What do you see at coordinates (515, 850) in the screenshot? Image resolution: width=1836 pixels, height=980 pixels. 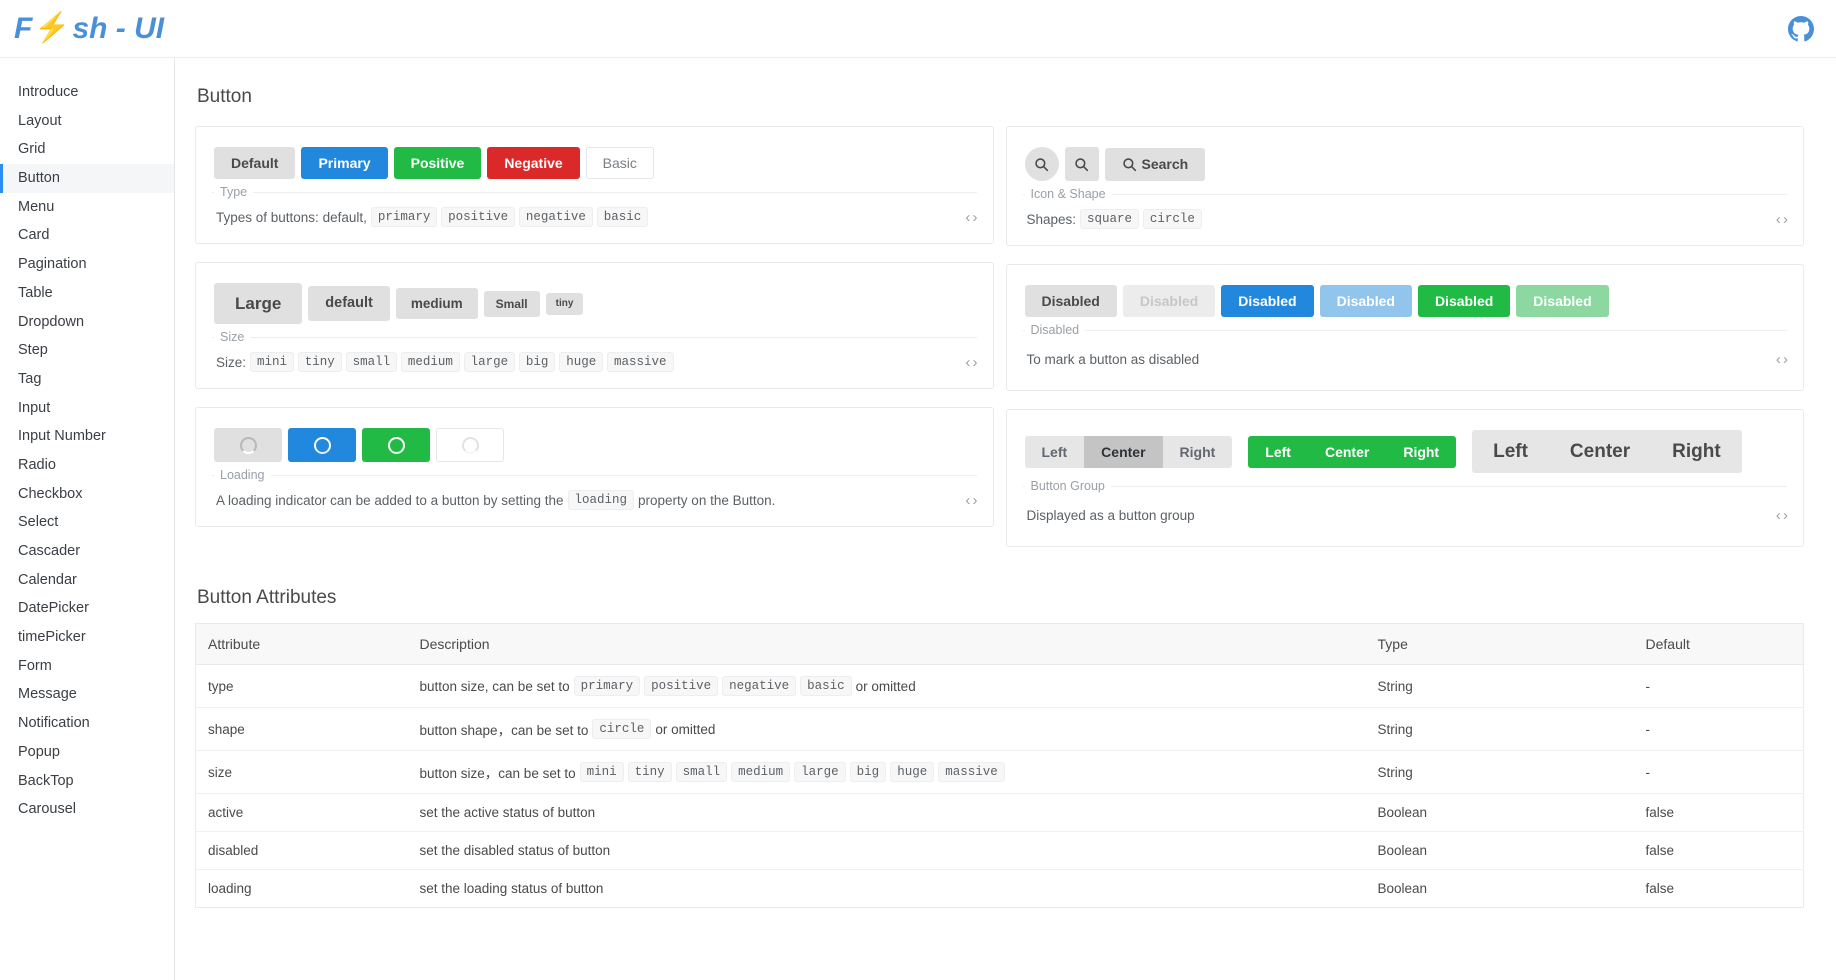 I see `description-prefix: set the disabled status of button` at bounding box center [515, 850].